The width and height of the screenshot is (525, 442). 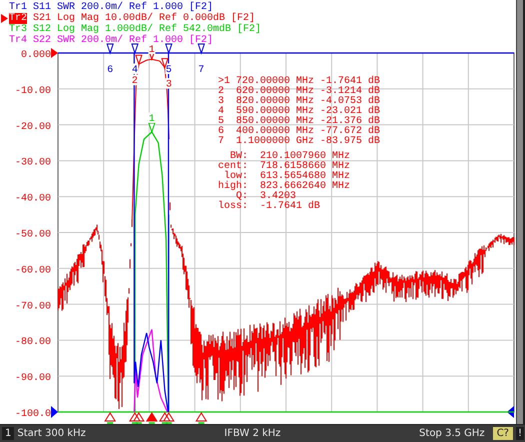 I want to click on stop-frequency: Stop 3.5 GHz, so click(x=452, y=433).